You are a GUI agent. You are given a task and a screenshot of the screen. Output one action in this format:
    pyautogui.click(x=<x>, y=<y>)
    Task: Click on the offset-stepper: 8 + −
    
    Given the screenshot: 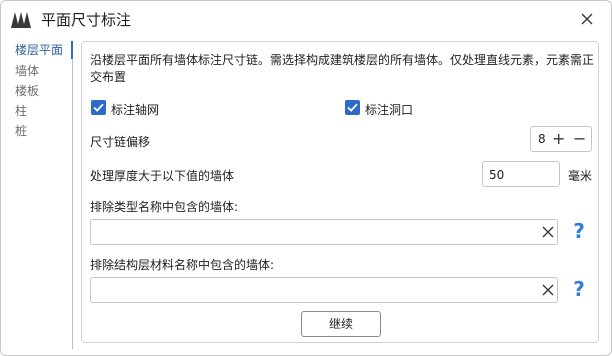 What is the action you would take?
    pyautogui.click(x=561, y=139)
    